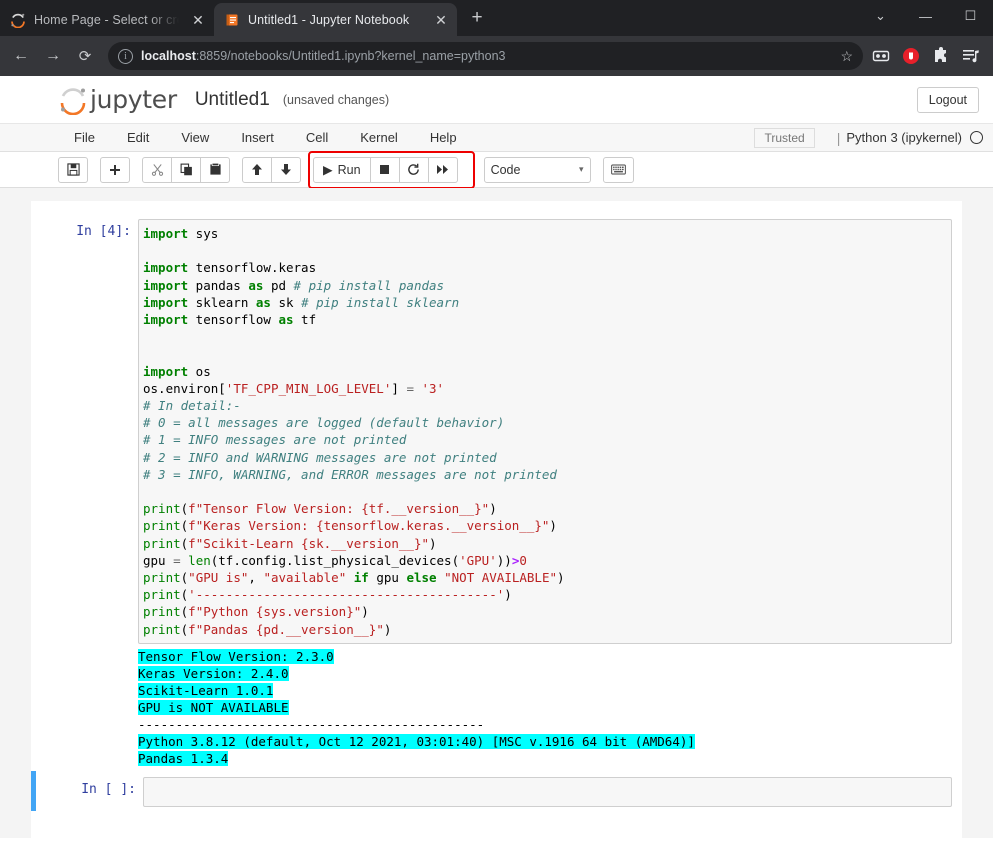 This screenshot has height=850, width=993. Describe the element at coordinates (53, 56) in the screenshot. I see `forward-icon: →` at that location.